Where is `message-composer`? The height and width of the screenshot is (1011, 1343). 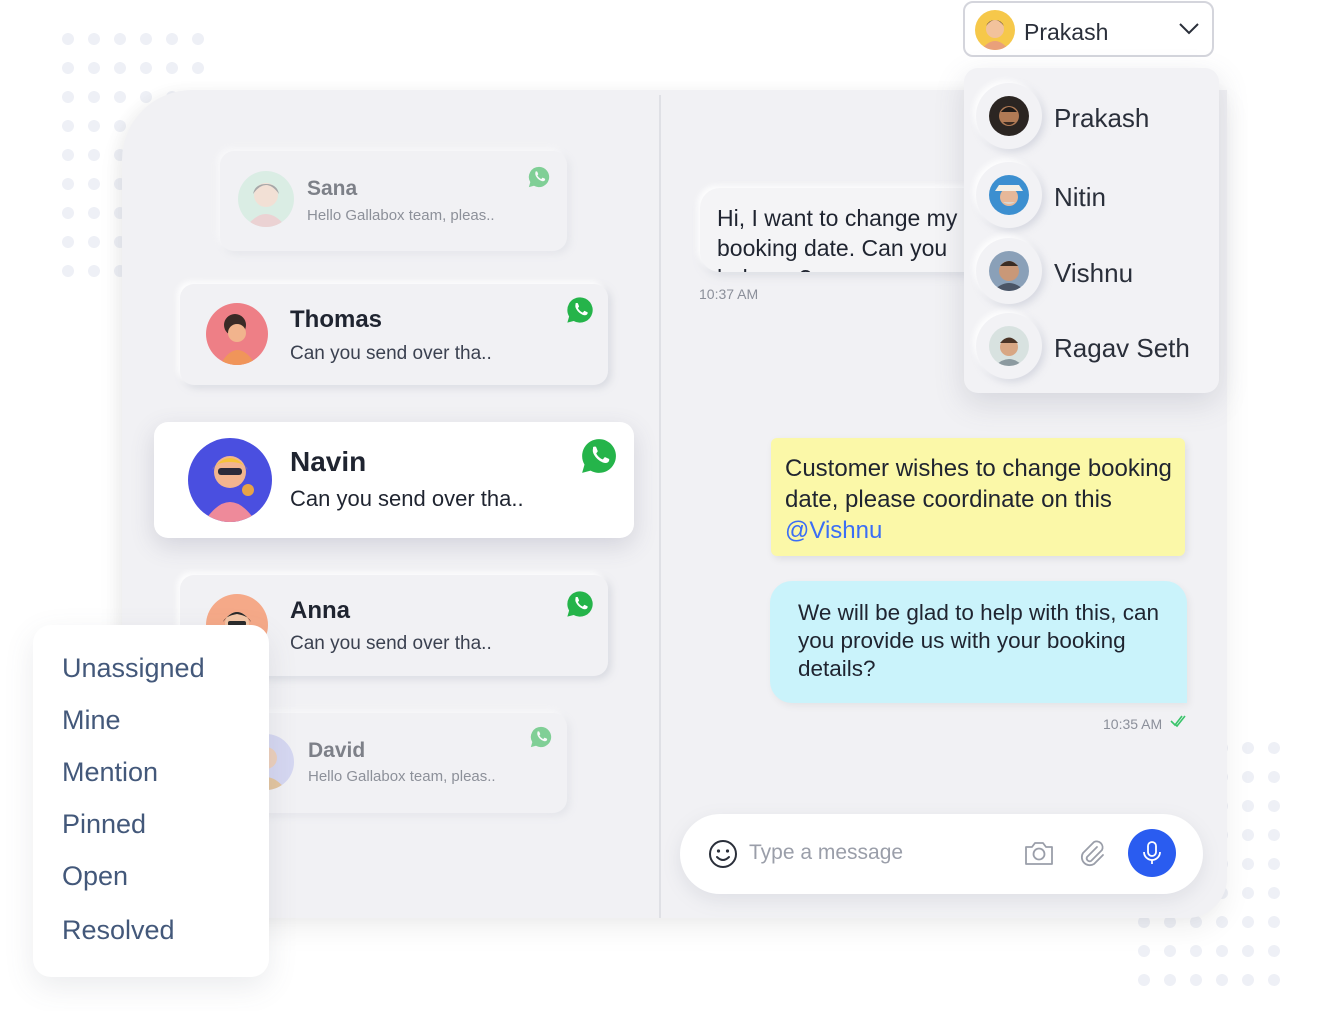 message-composer is located at coordinates (941, 854).